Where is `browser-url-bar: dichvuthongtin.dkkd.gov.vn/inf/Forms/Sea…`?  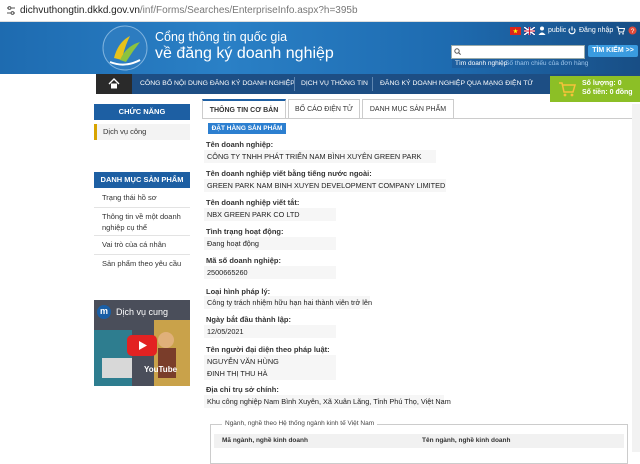 browser-url-bar: dichvuthongtin.dkkd.gov.vn/inf/Forms/Sea… is located at coordinates (320, 11).